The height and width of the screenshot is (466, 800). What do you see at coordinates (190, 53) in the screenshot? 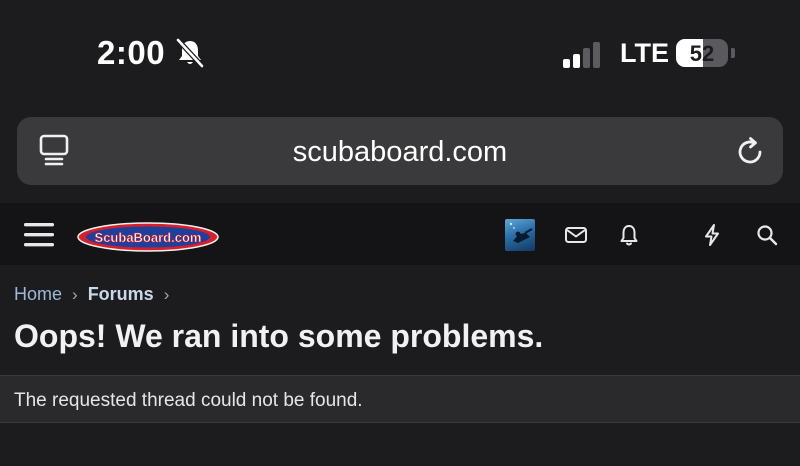
I see `bell-slash-icon` at bounding box center [190, 53].